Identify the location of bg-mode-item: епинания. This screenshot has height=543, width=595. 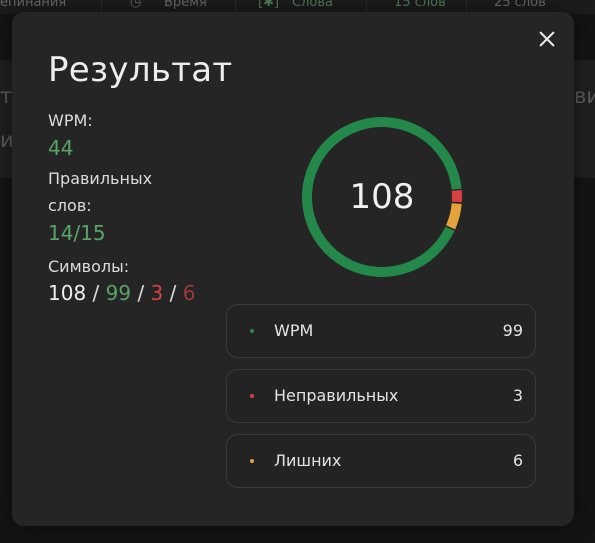
(33, 5).